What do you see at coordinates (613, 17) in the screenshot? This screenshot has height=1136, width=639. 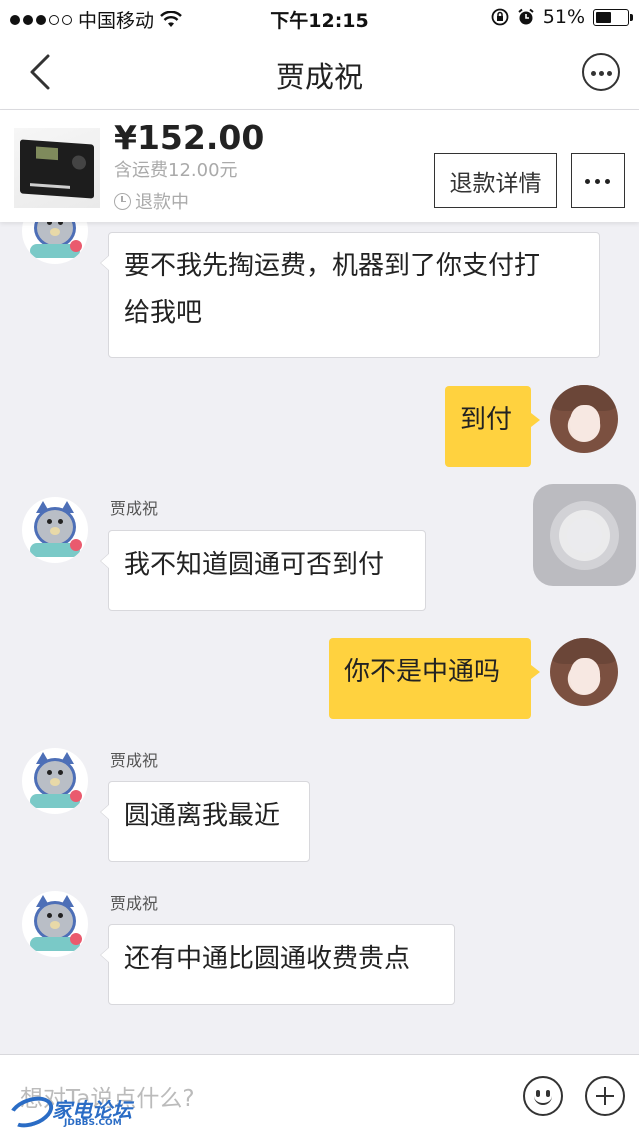 I see `battery-icon` at bounding box center [613, 17].